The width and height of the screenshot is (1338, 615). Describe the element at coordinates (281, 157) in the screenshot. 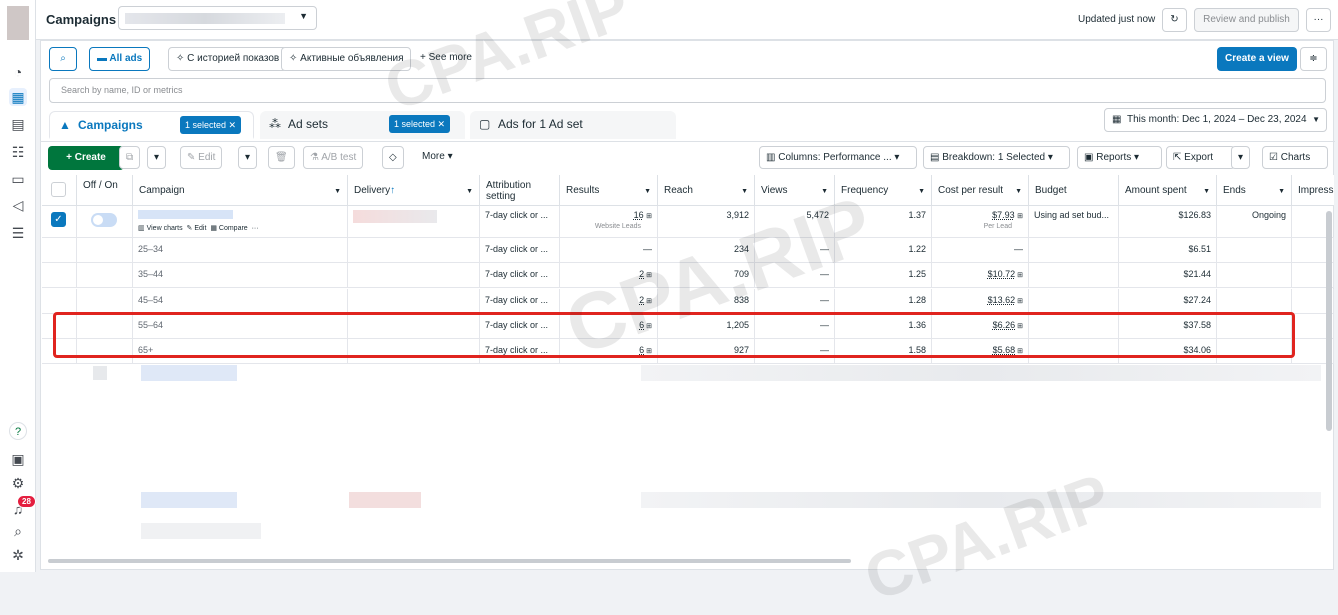

I see `delete-button: 🗑` at that location.